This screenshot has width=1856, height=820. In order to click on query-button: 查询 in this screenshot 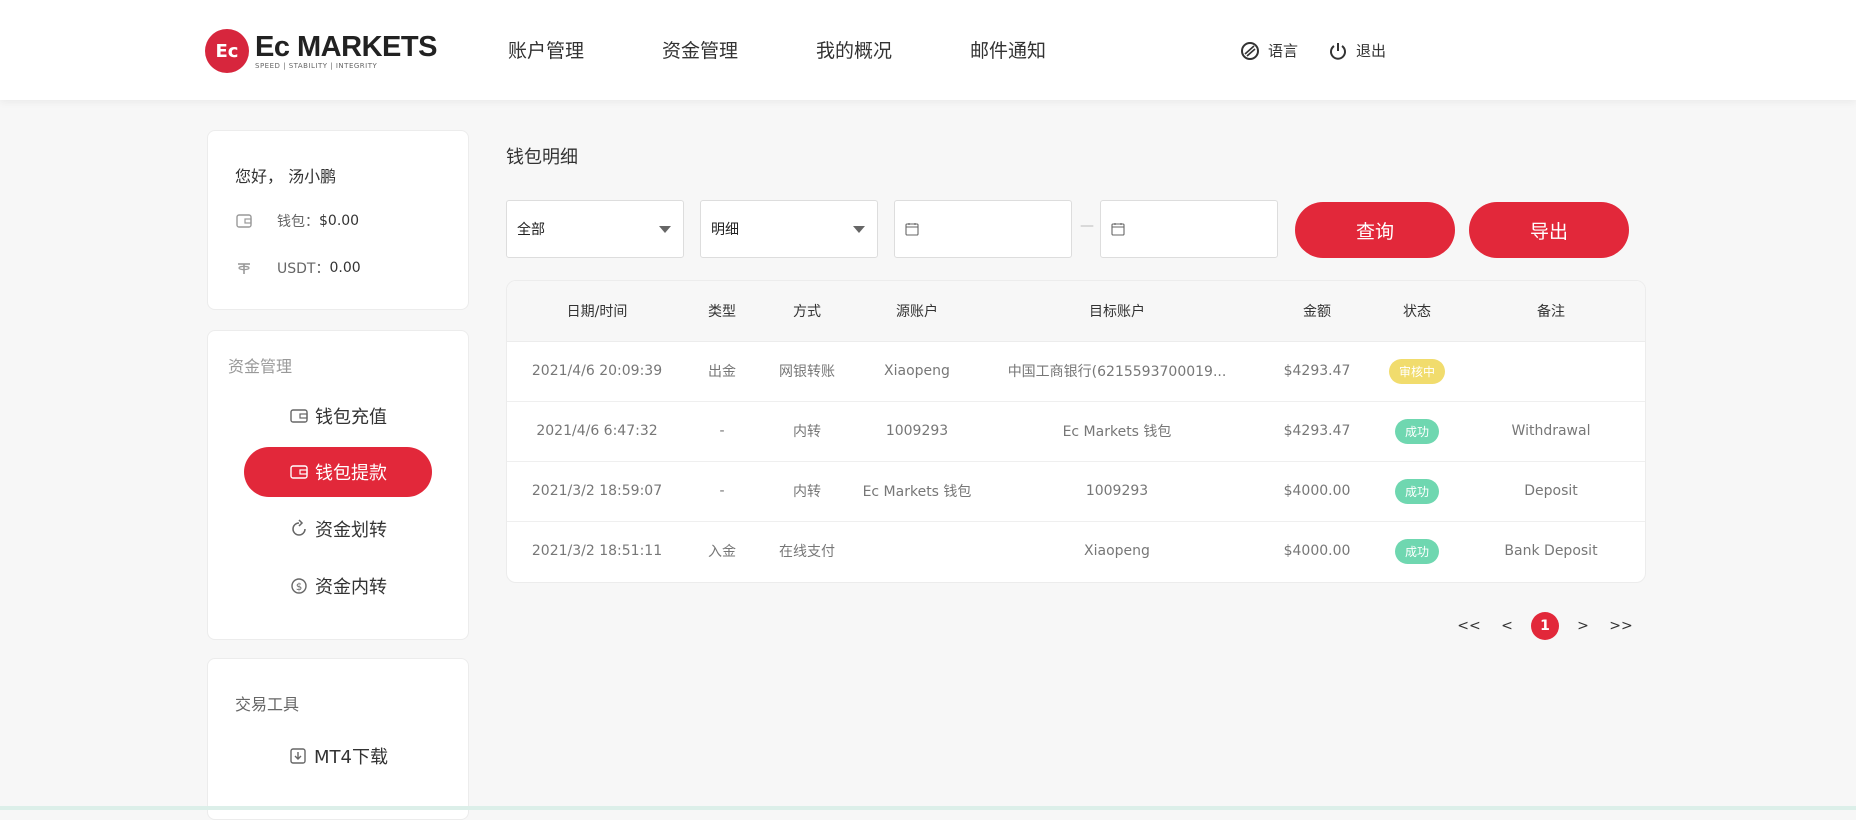, I will do `click(1375, 230)`.